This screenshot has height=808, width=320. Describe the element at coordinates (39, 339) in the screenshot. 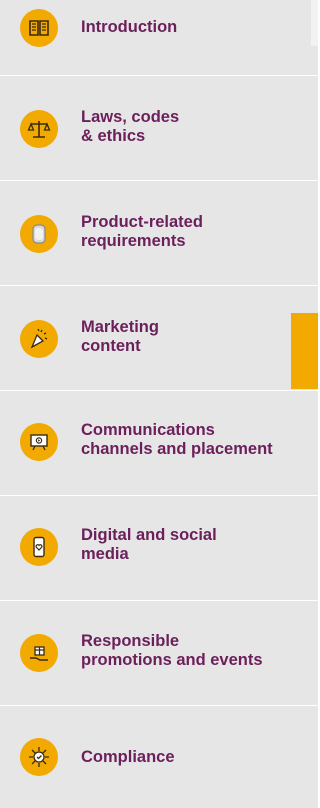

I see `party-popper-icon` at that location.